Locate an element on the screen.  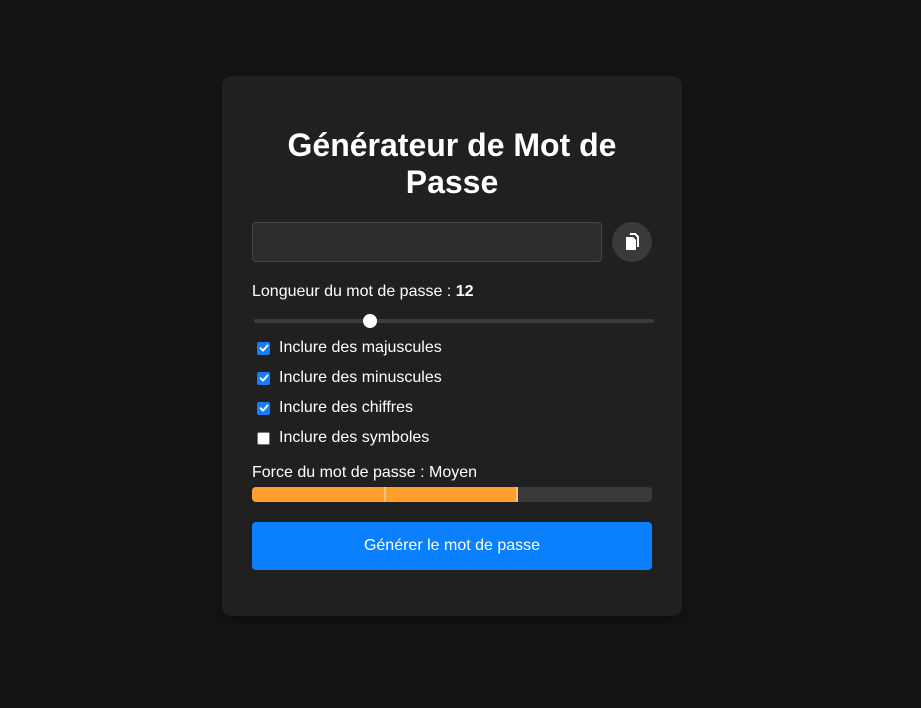
option-row: Inclure des chiffres is located at coordinates (452, 408).